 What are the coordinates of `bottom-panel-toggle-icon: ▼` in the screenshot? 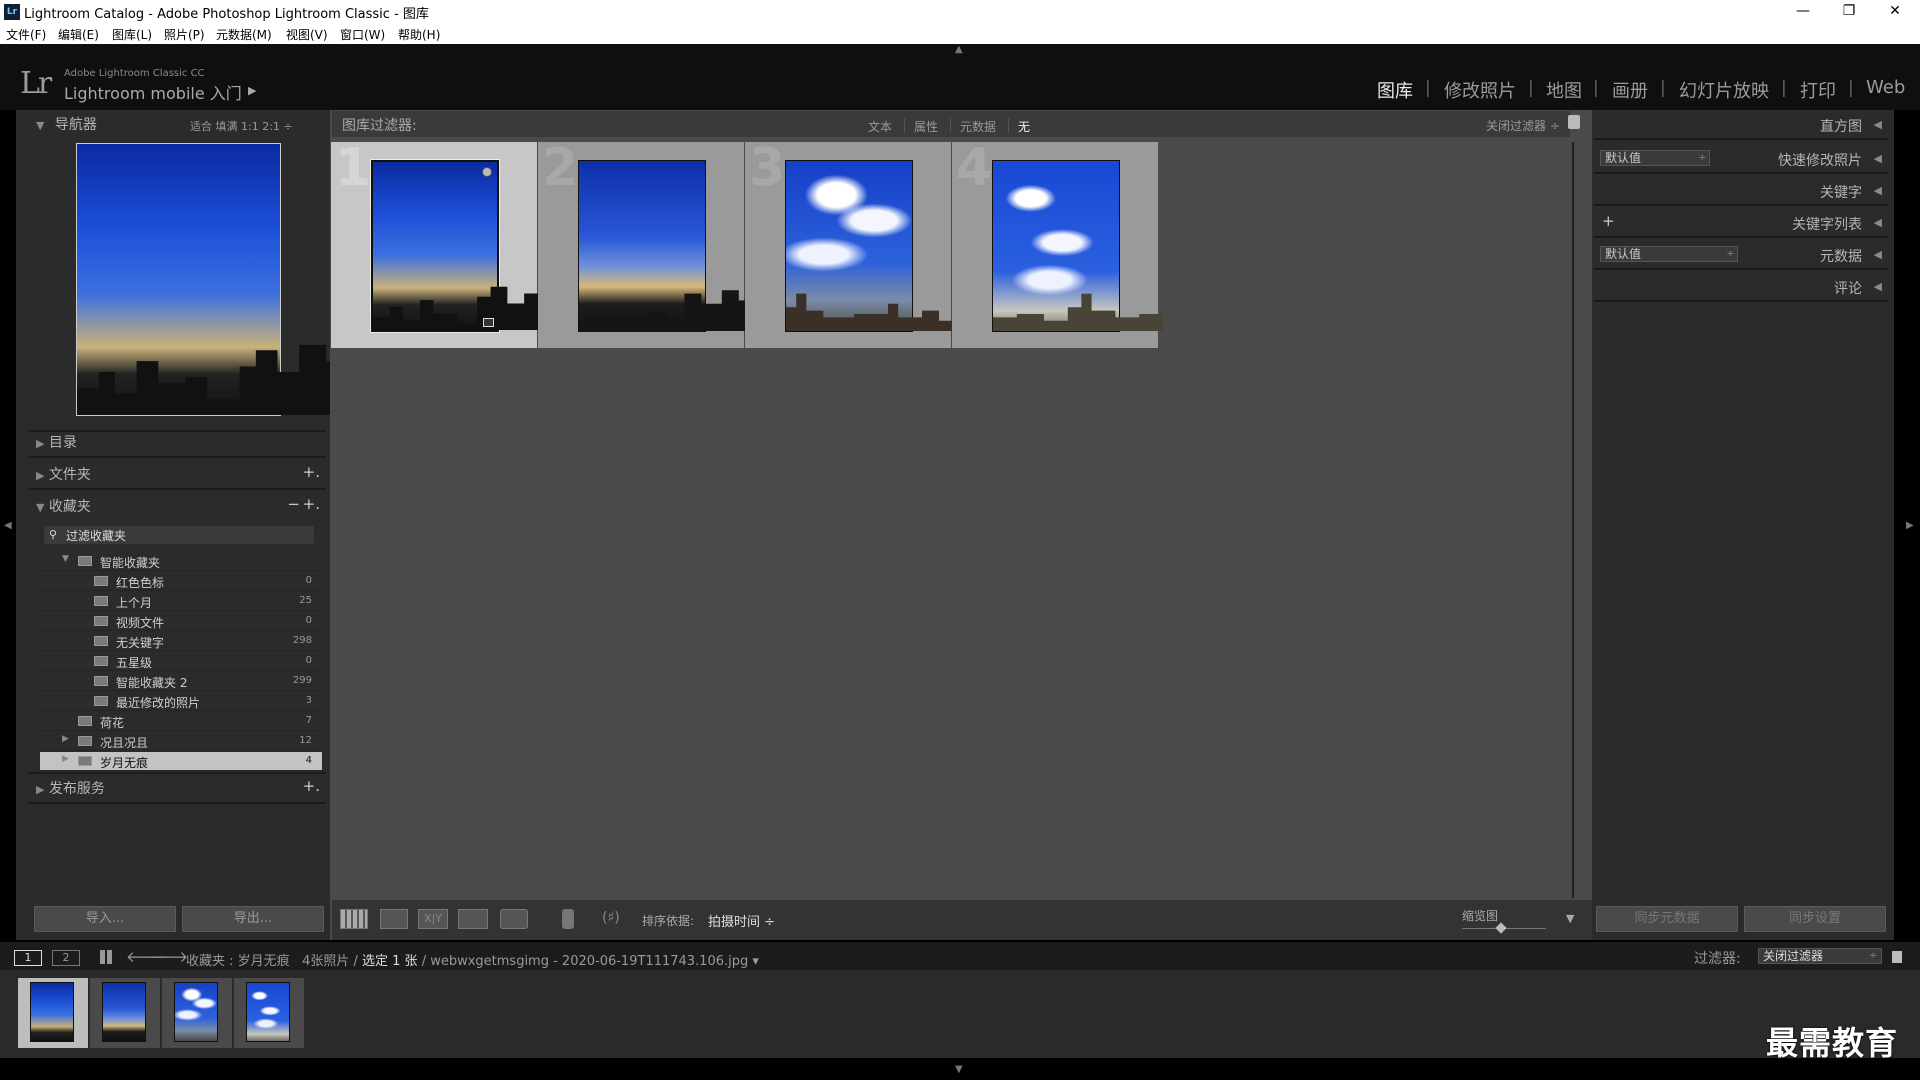 It's located at (959, 1069).